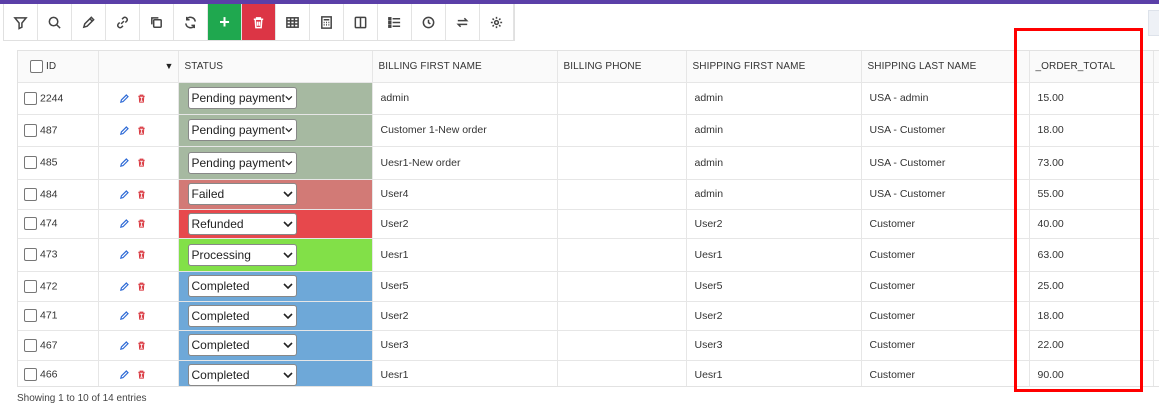 This screenshot has width=1159, height=411. What do you see at coordinates (465, 345) in the screenshot?
I see `cell-billing-first-name: User3` at bounding box center [465, 345].